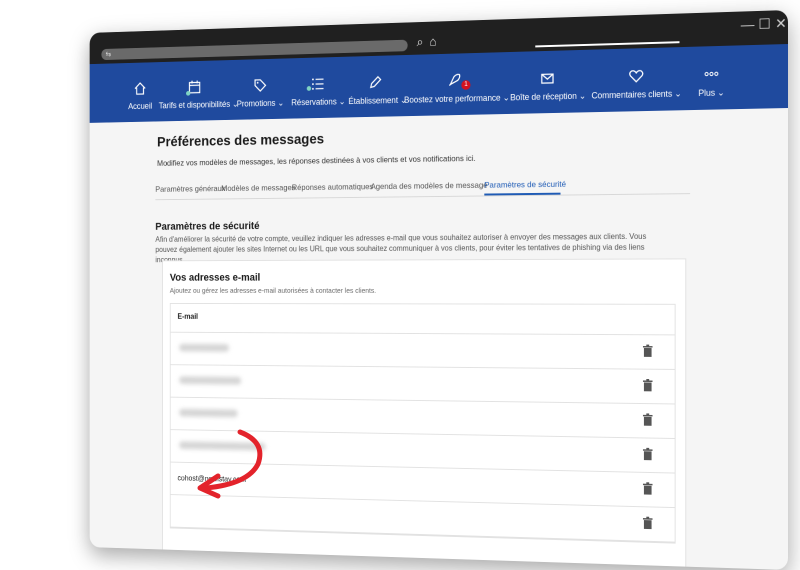 This screenshot has height=570, width=800. I want to click on rocket-icon, so click(454, 84).